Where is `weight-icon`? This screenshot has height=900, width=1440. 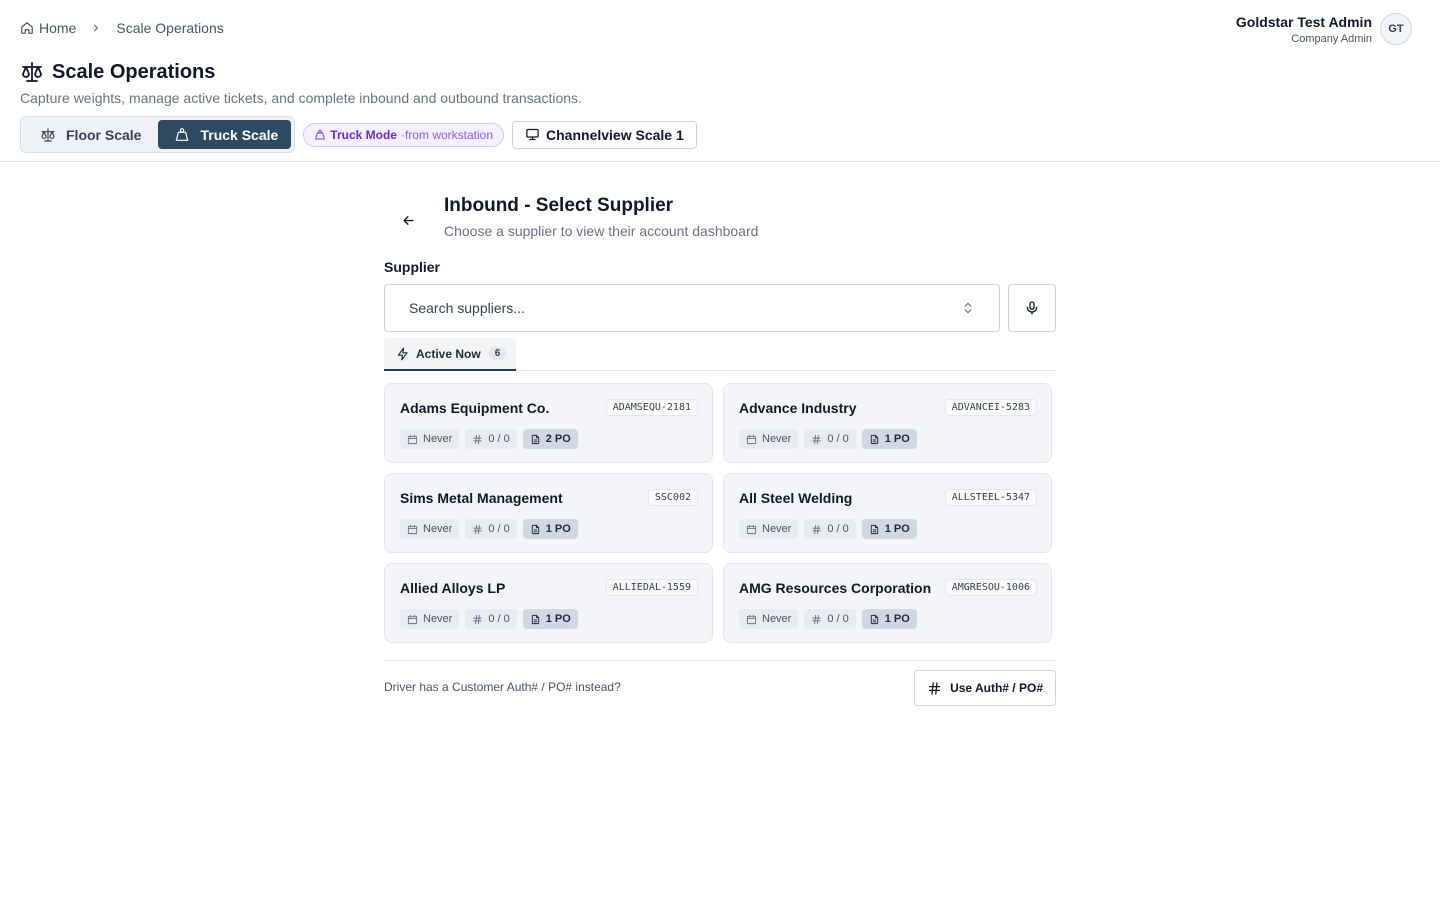 weight-icon is located at coordinates (182, 135).